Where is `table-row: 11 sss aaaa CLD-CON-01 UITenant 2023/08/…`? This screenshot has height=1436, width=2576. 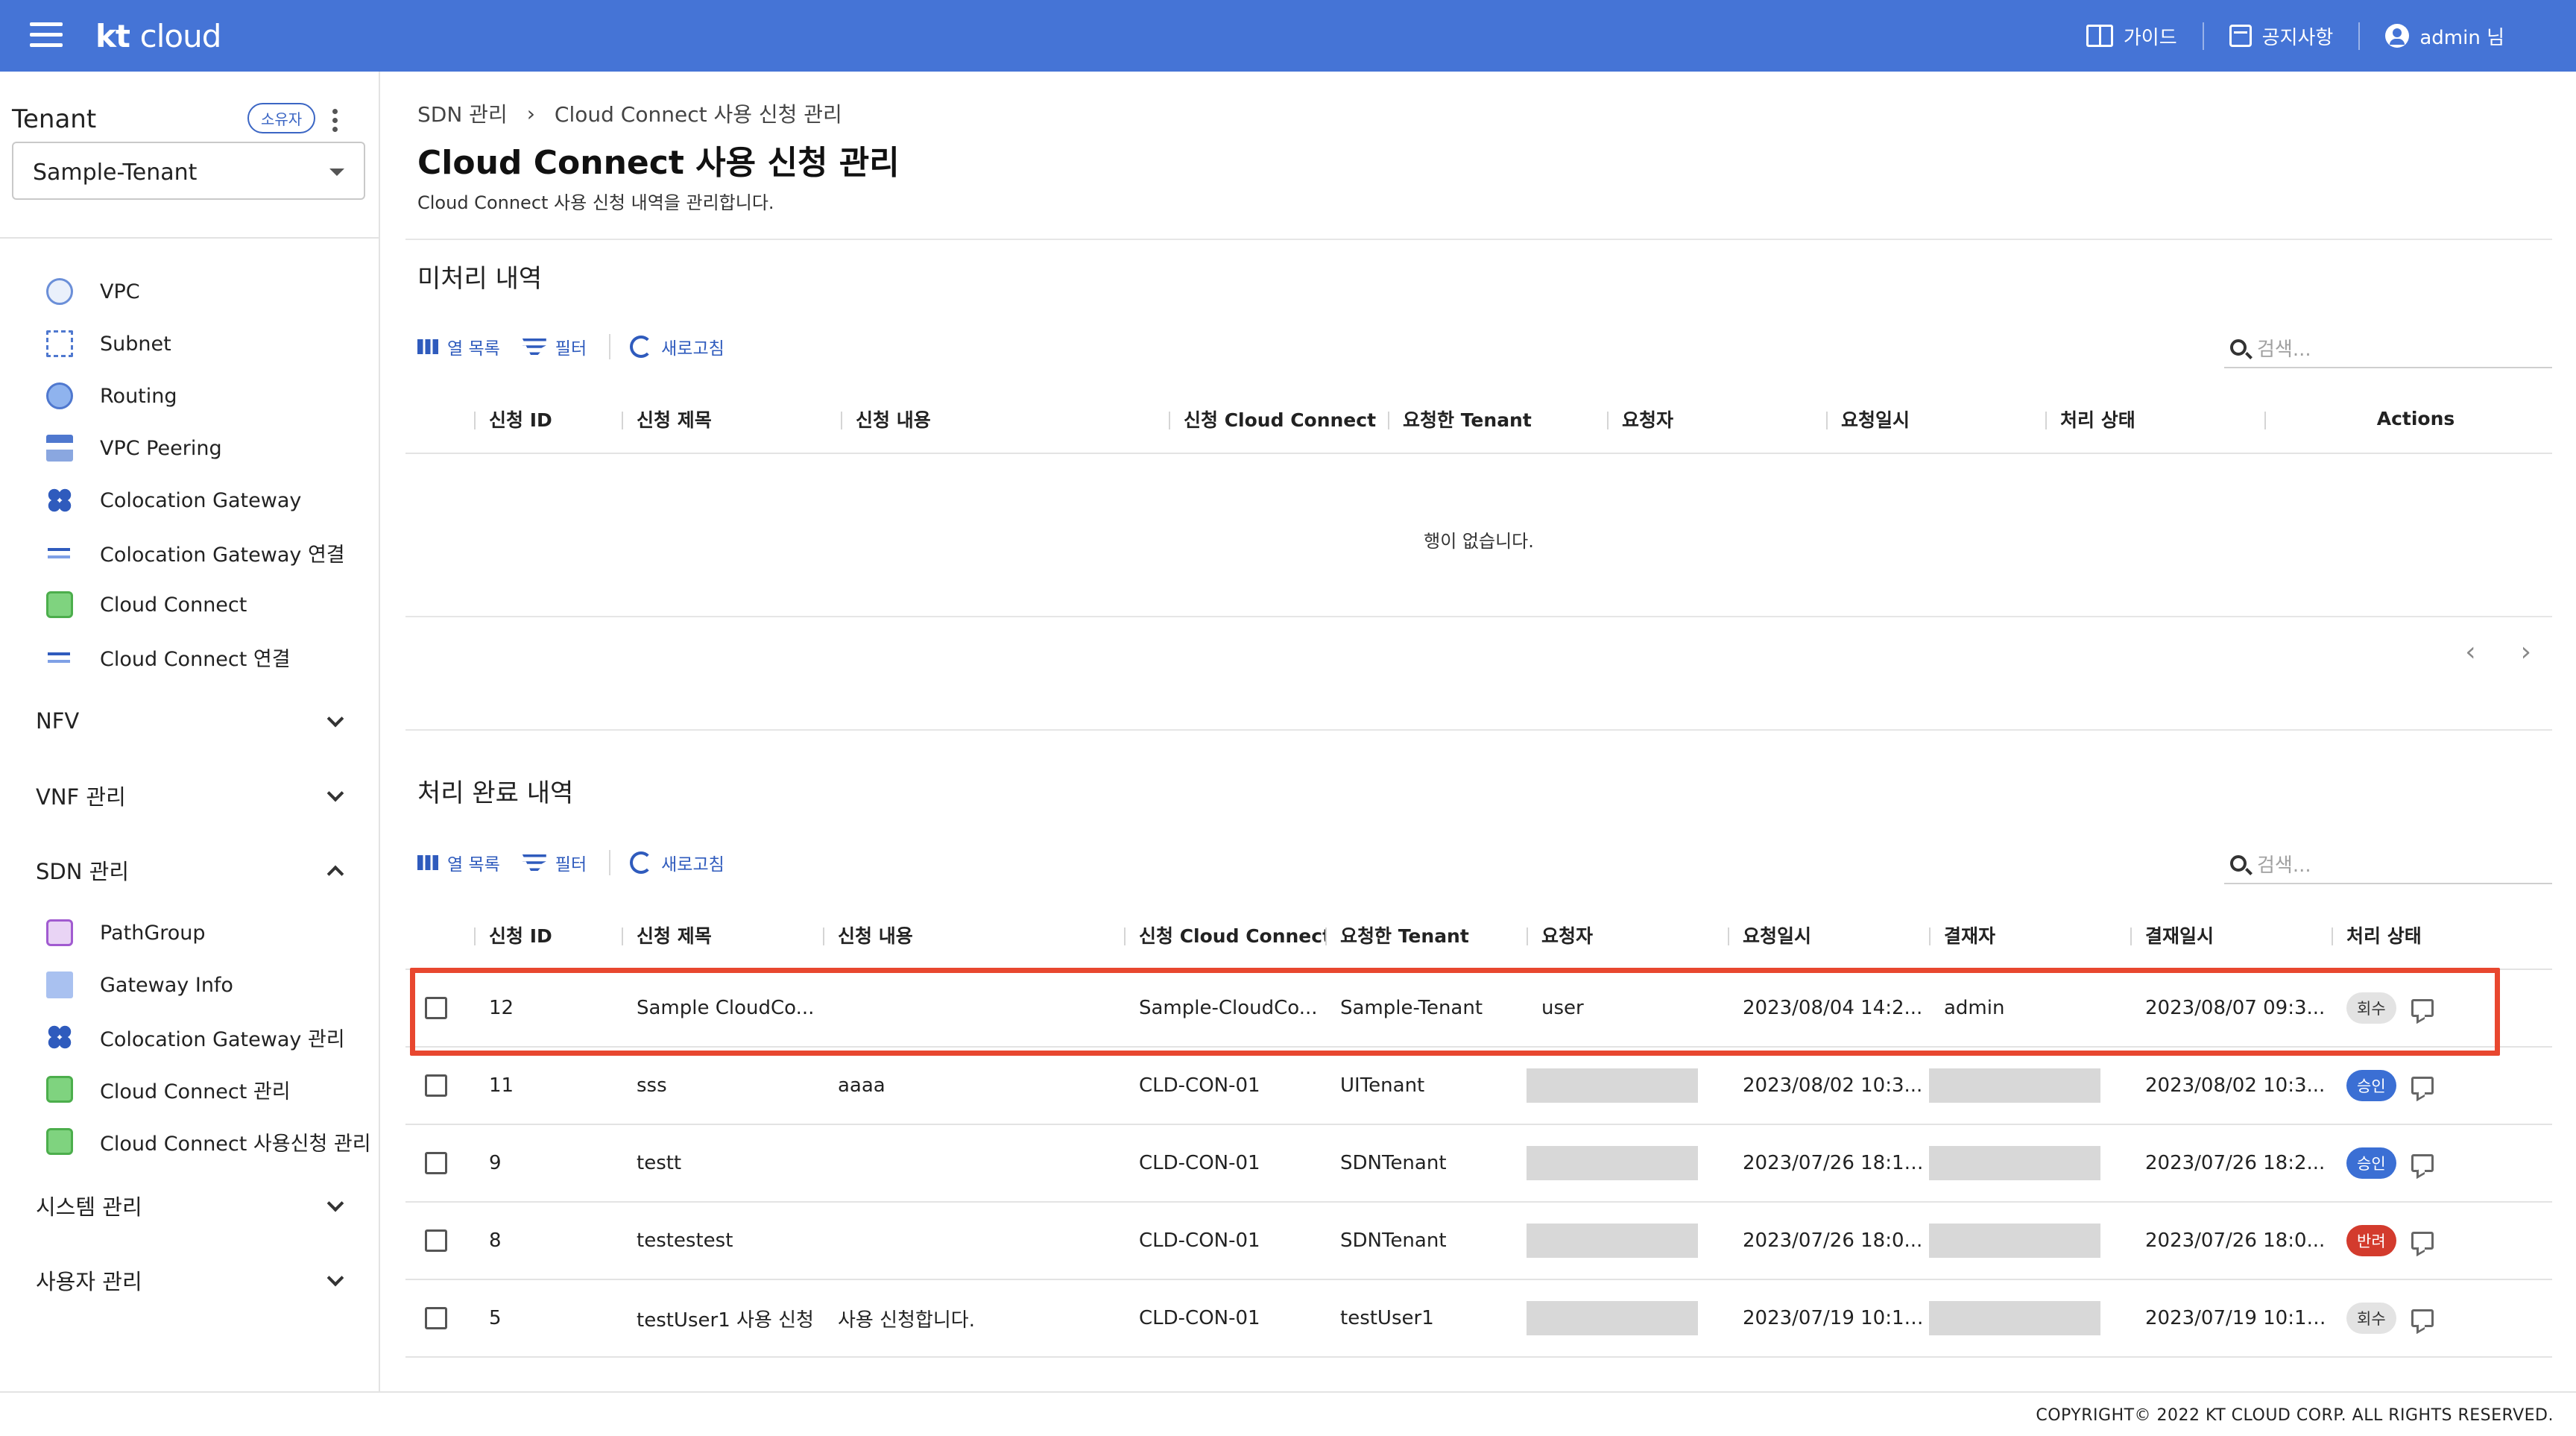 table-row: 11 sss aaaa CLD-CON-01 UITenant 2023/08/… is located at coordinates (1478, 1086).